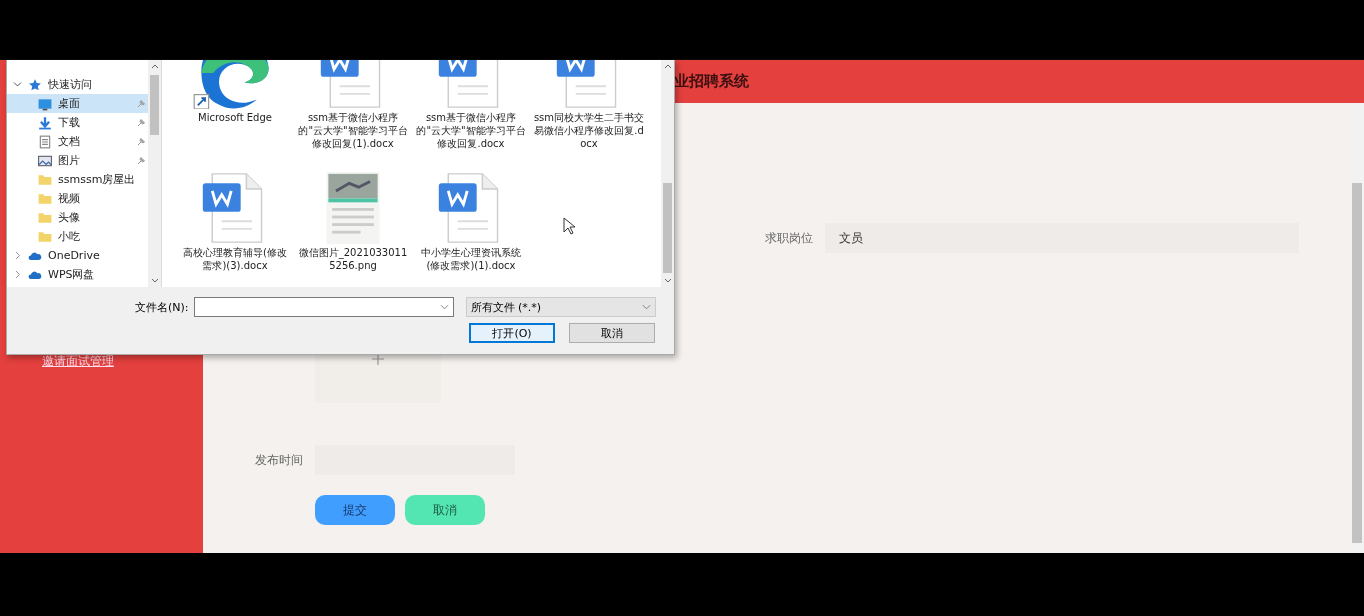 Image resolution: width=1364 pixels, height=616 pixels. Describe the element at coordinates (77, 236) in the screenshot. I see `tree-item: 小吃` at that location.